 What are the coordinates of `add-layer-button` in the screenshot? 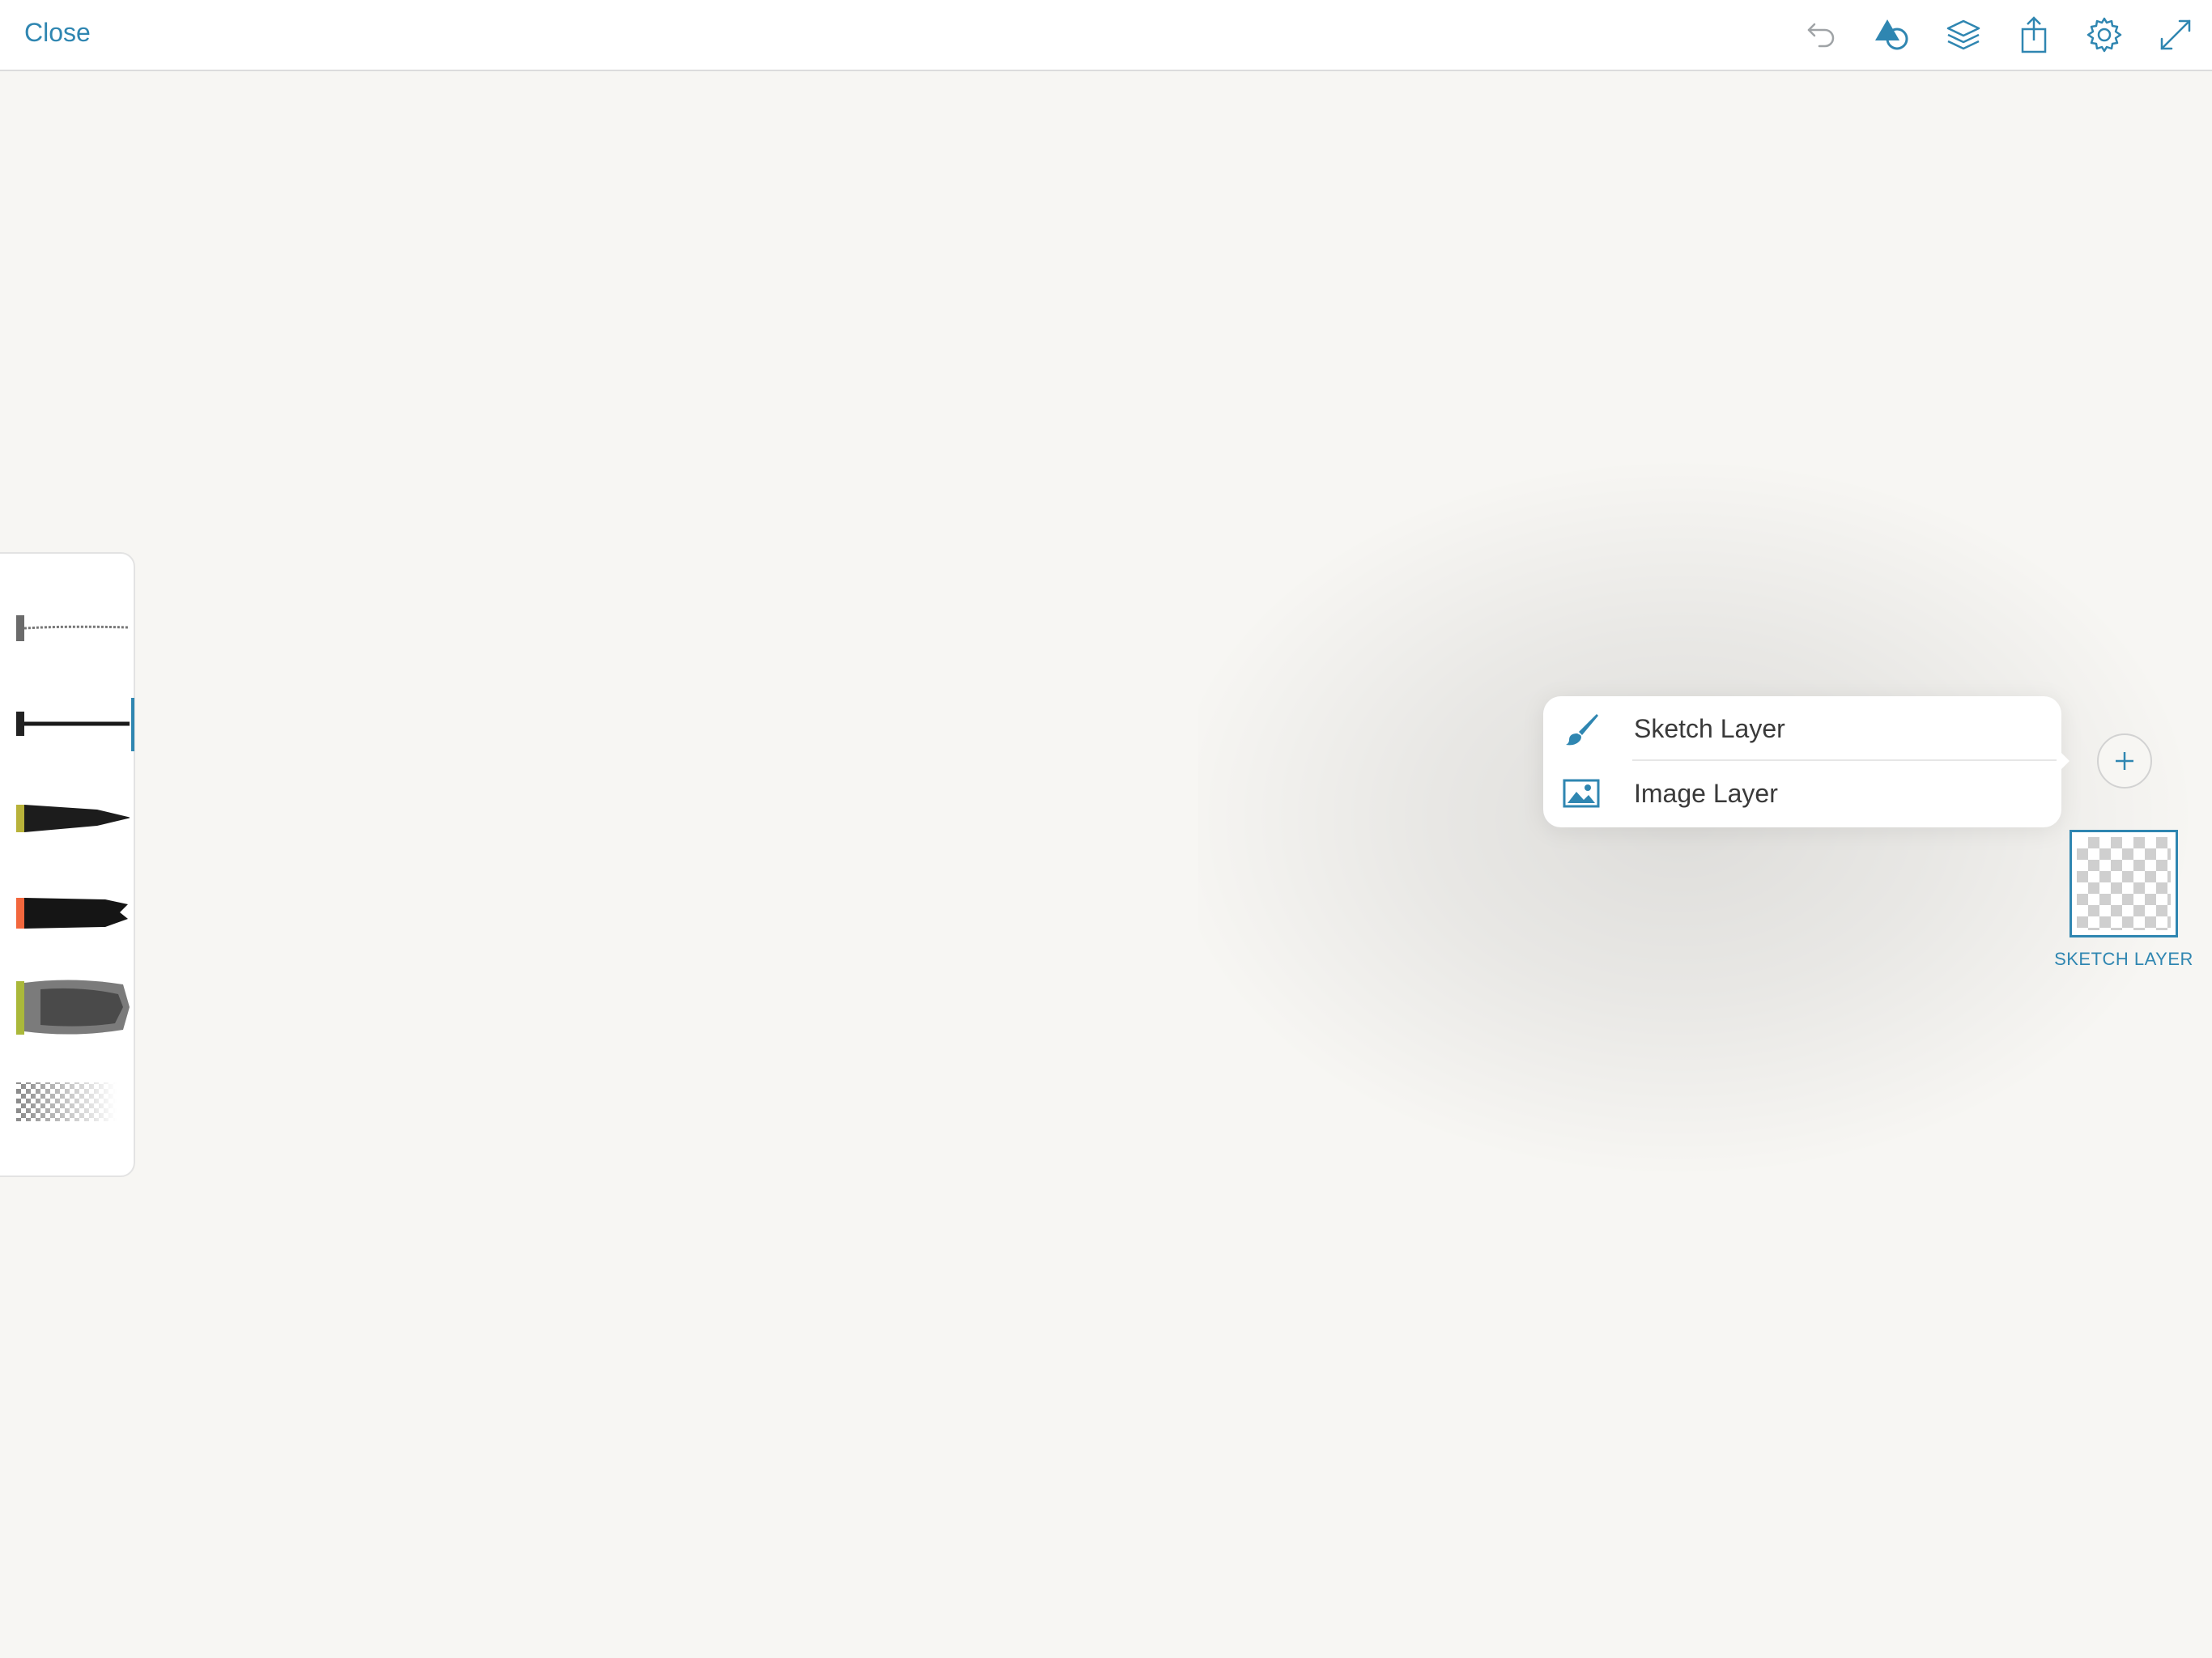 It's located at (2125, 761).